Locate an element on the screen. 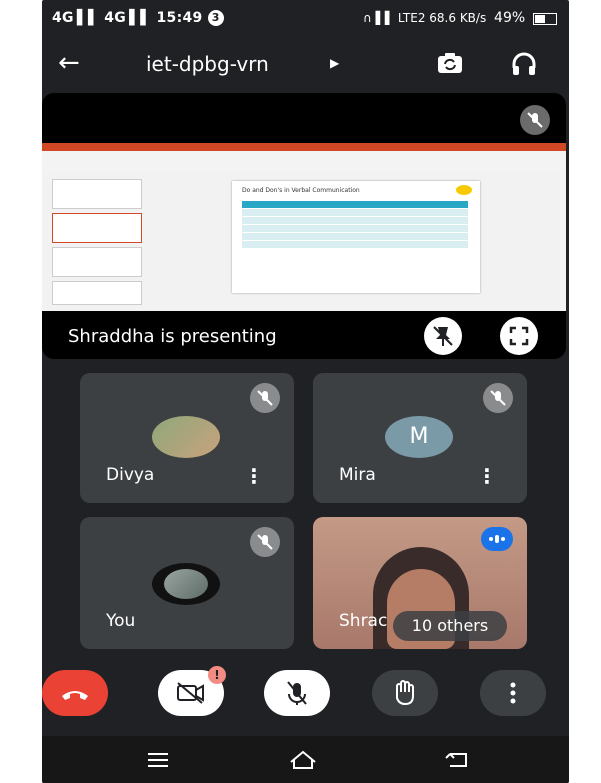 The height and width of the screenshot is (783, 601). more-options-button is located at coordinates (513, 693).